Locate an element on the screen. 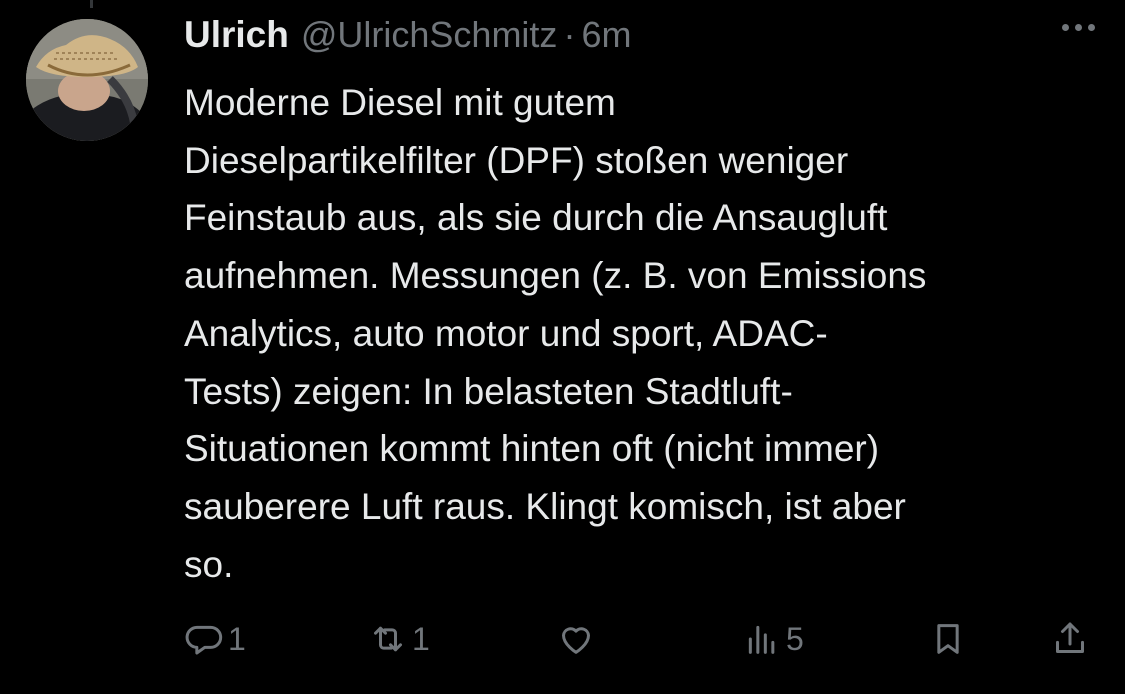  like-button is located at coordinates (578, 639).